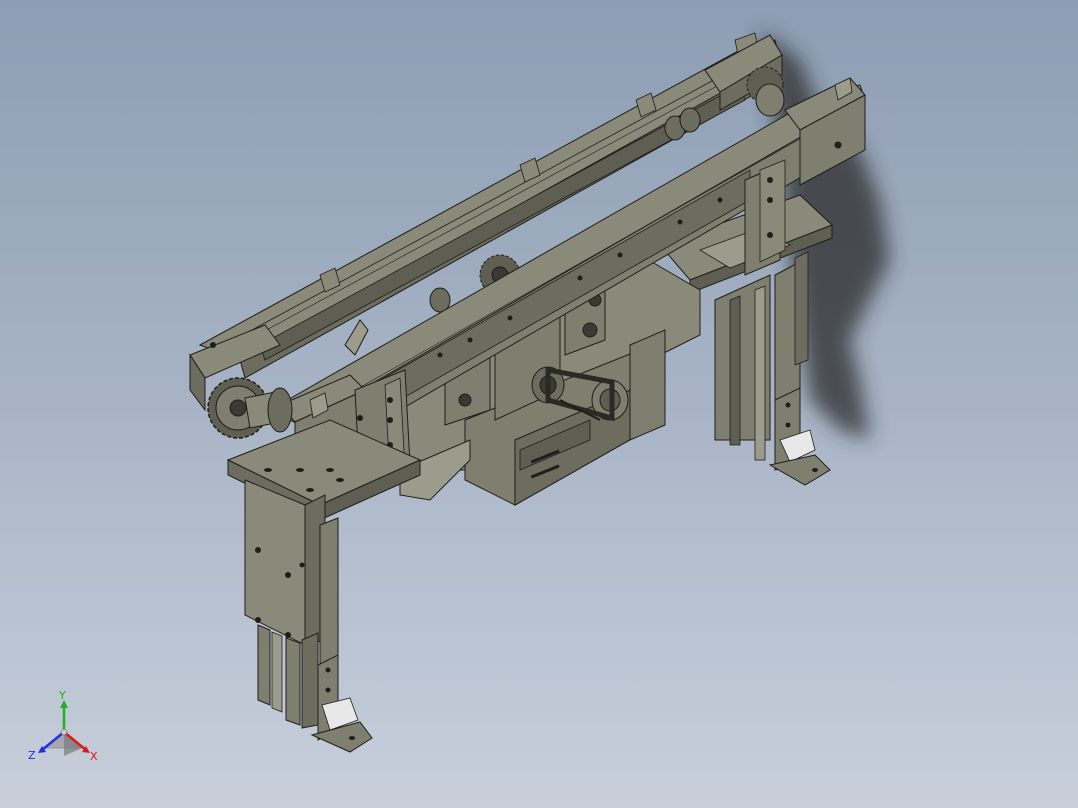 Image resolution: width=1078 pixels, height=808 pixels. I want to click on triad-label-y: Y, so click(62, 695).